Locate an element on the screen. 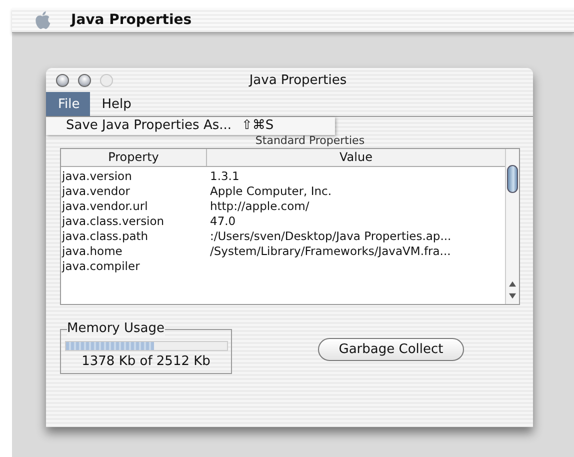  tab-label: Standard Properties is located at coordinates (310, 140).